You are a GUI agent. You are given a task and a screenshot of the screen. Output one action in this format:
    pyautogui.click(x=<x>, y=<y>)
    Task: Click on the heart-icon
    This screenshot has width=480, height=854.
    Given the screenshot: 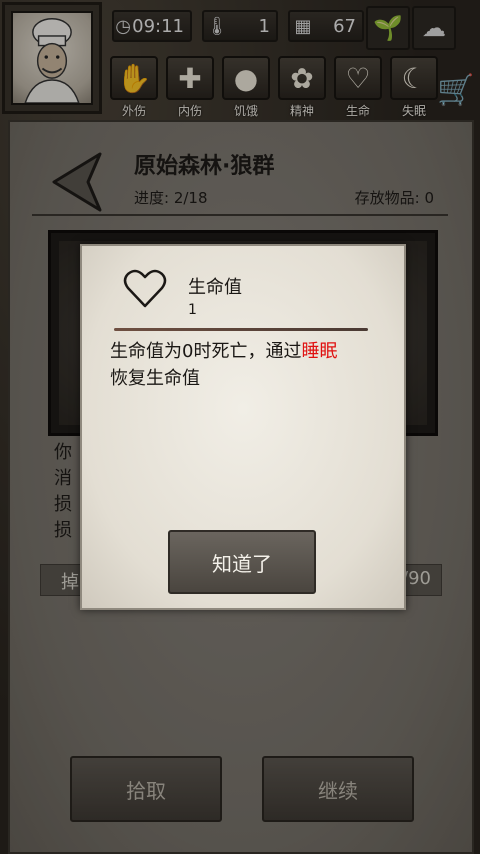 What is the action you would take?
    pyautogui.click(x=145, y=288)
    